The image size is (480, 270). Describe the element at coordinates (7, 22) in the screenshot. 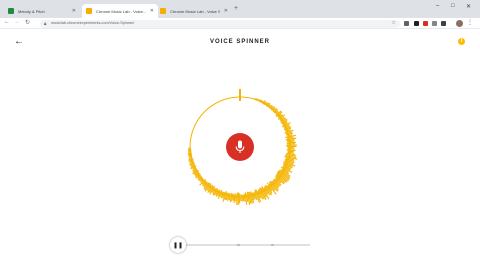

I see `back-nav-icon: ←` at that location.